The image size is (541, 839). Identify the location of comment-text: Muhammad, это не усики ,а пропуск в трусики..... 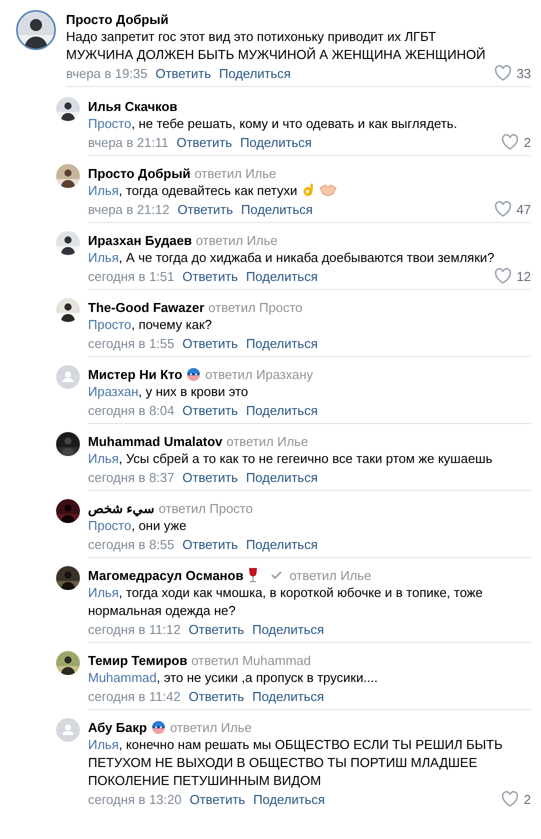
(233, 678).